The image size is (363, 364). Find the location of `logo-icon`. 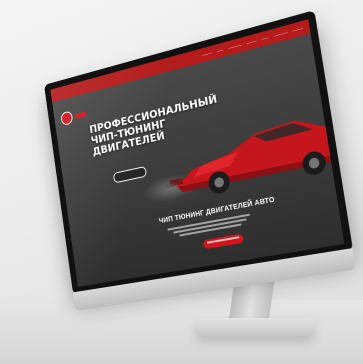

logo-icon is located at coordinates (67, 118).